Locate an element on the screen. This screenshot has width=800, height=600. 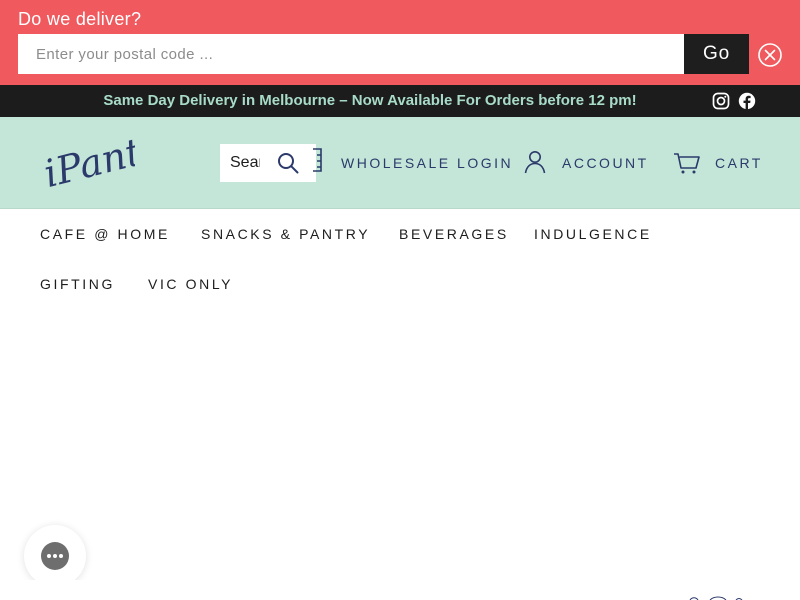
chat-bubble-icon is located at coordinates (55, 556).